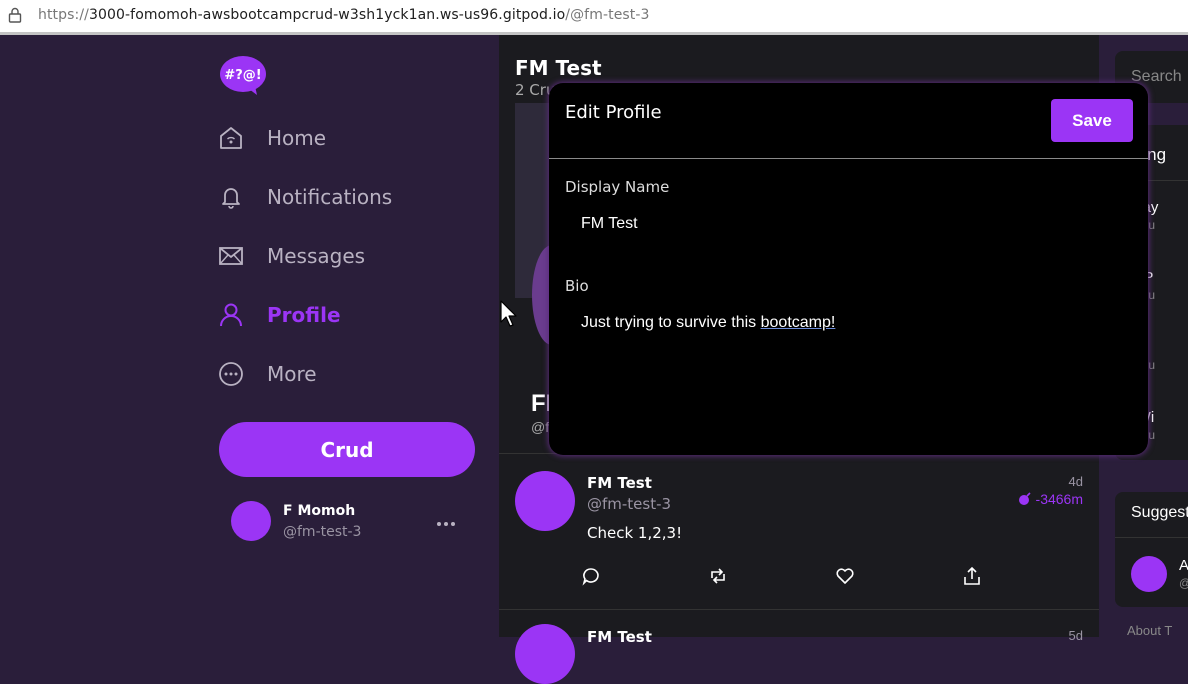 This screenshot has height=684, width=1188. What do you see at coordinates (577, 286) in the screenshot?
I see `bio-label: Bio` at bounding box center [577, 286].